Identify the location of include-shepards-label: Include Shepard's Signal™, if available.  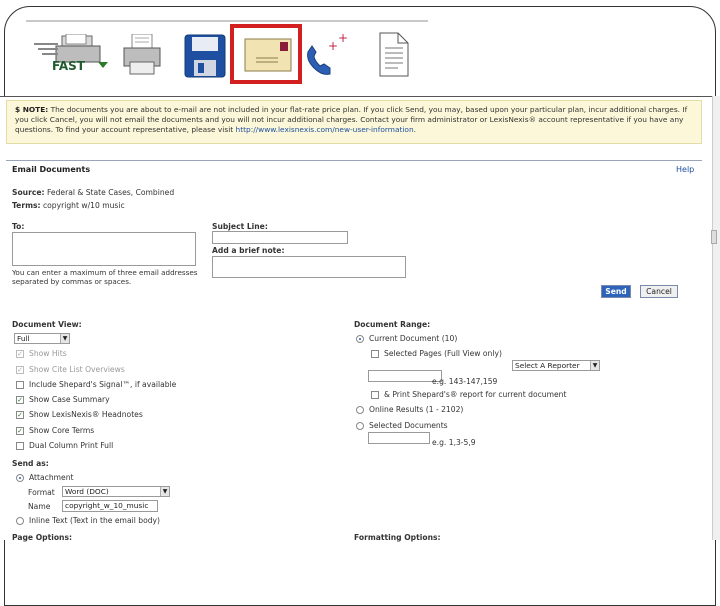
(103, 384).